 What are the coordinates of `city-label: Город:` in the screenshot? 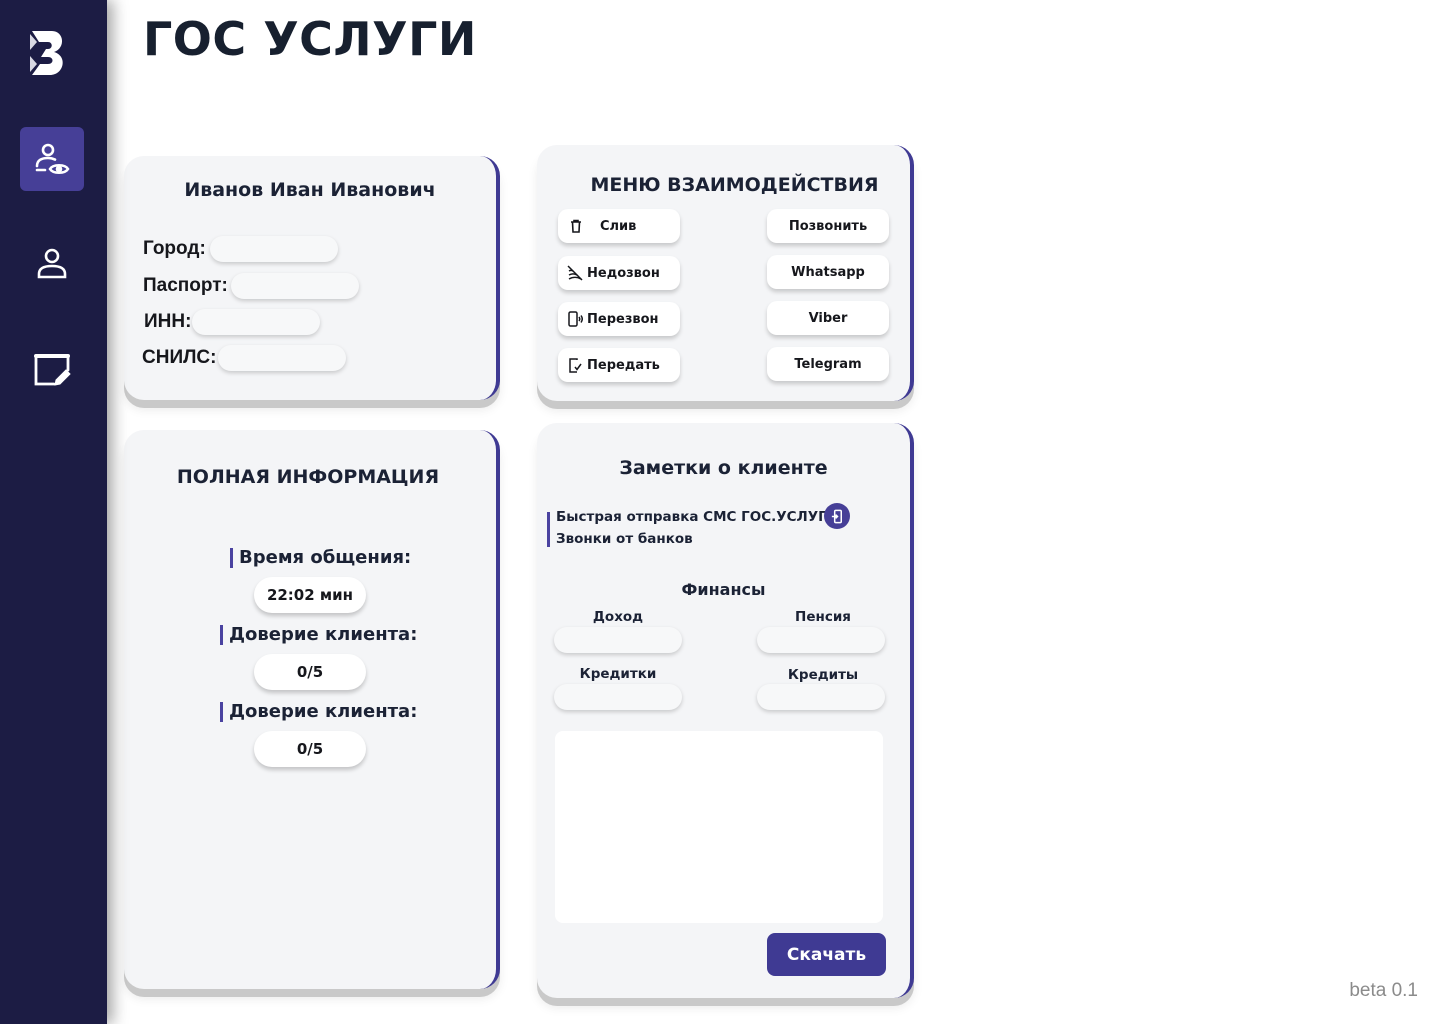 It's located at (174, 248).